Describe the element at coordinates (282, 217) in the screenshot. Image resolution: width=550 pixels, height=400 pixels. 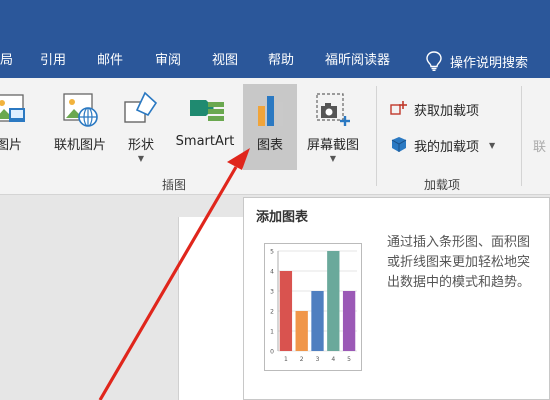
I see `tooltip-title: 添加图表` at that location.